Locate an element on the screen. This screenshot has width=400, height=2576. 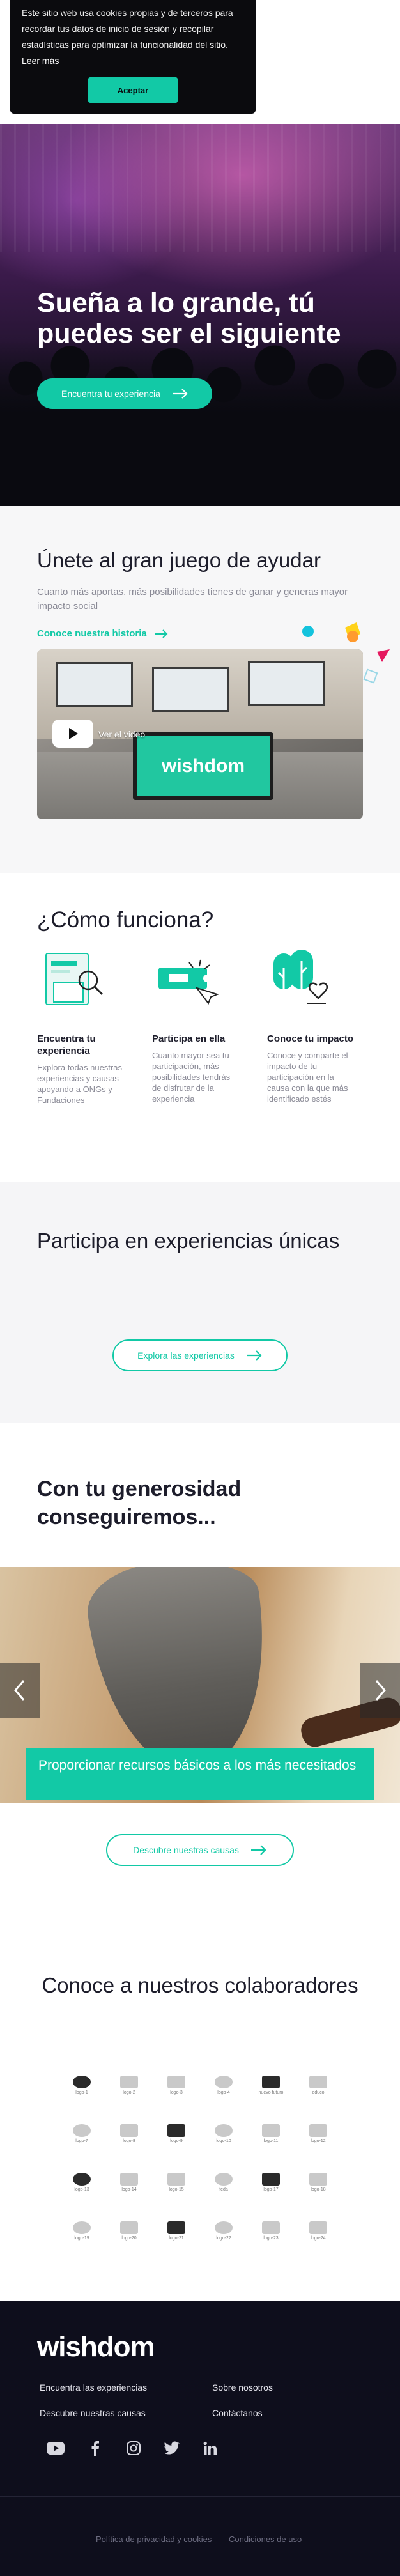
collaborator-logo: logo-18 is located at coordinates (318, 2184).